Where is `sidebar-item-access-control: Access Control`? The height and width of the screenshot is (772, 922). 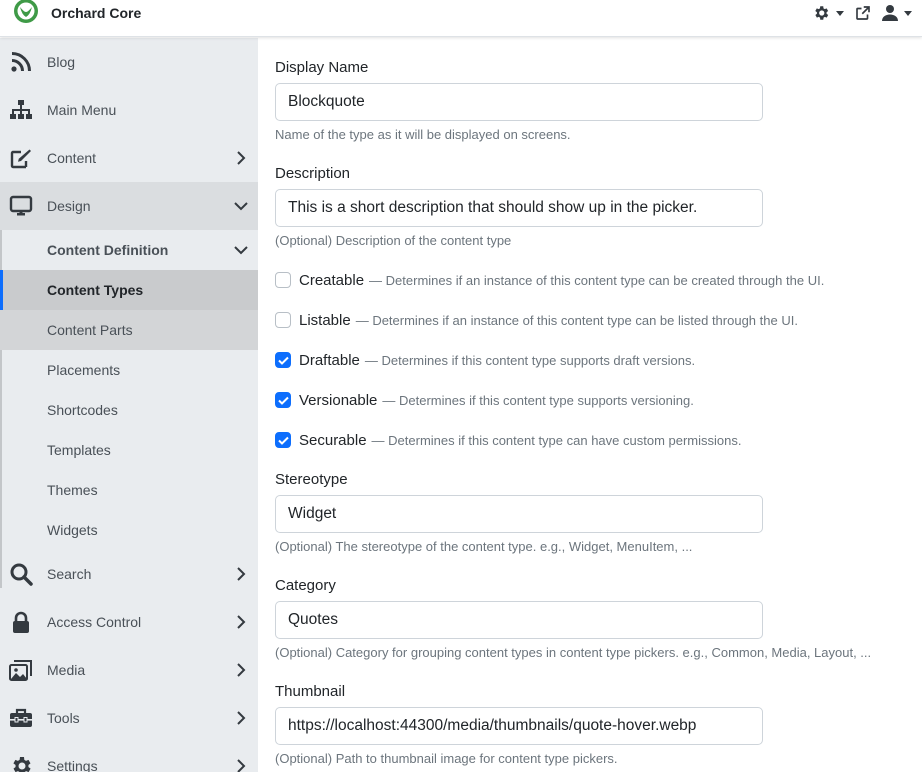
sidebar-item-access-control: Access Control is located at coordinates (129, 622).